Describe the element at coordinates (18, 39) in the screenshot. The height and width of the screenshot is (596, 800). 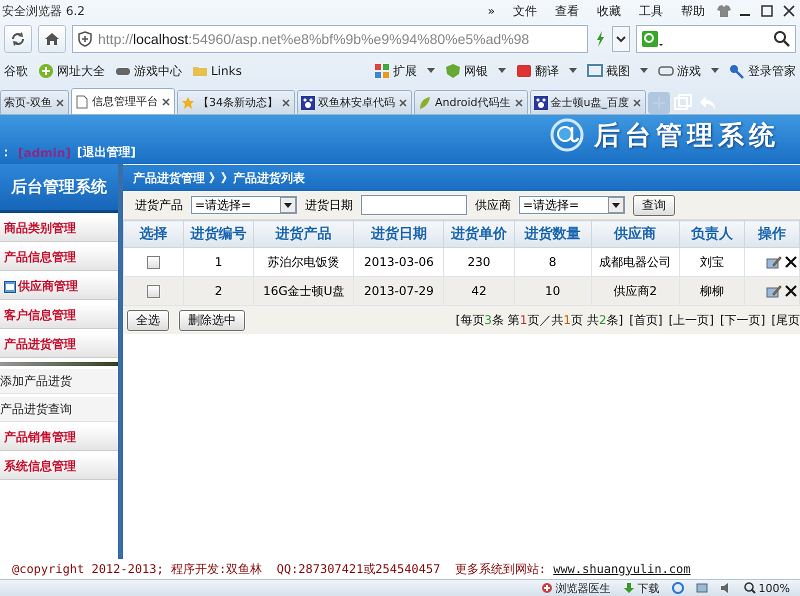
I see `refresh-button` at that location.